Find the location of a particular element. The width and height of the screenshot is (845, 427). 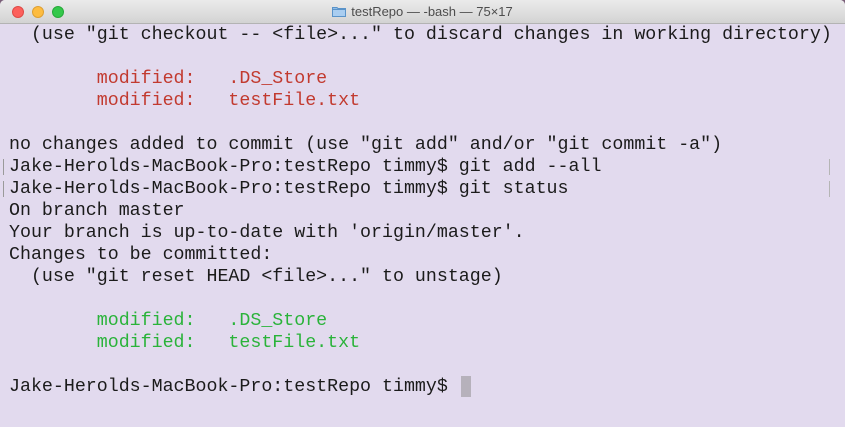

window-title: testRepo — -bash — 75×17 is located at coordinates (432, 11).